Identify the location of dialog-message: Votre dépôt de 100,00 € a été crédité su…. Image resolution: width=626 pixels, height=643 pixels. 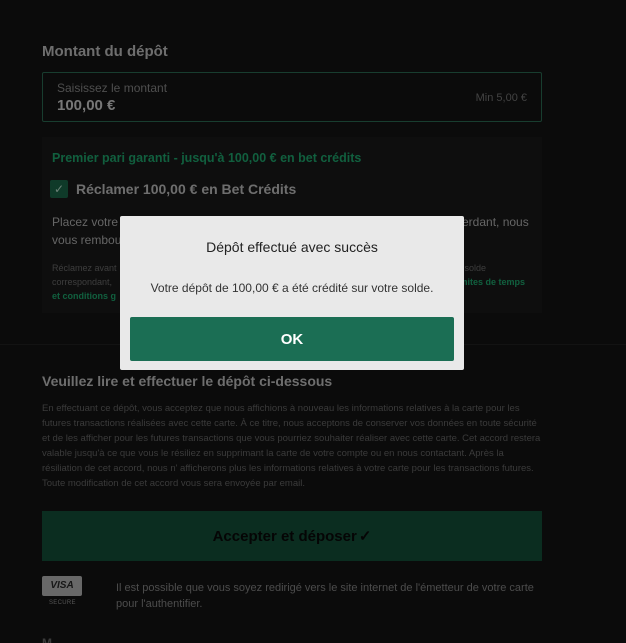
(292, 288).